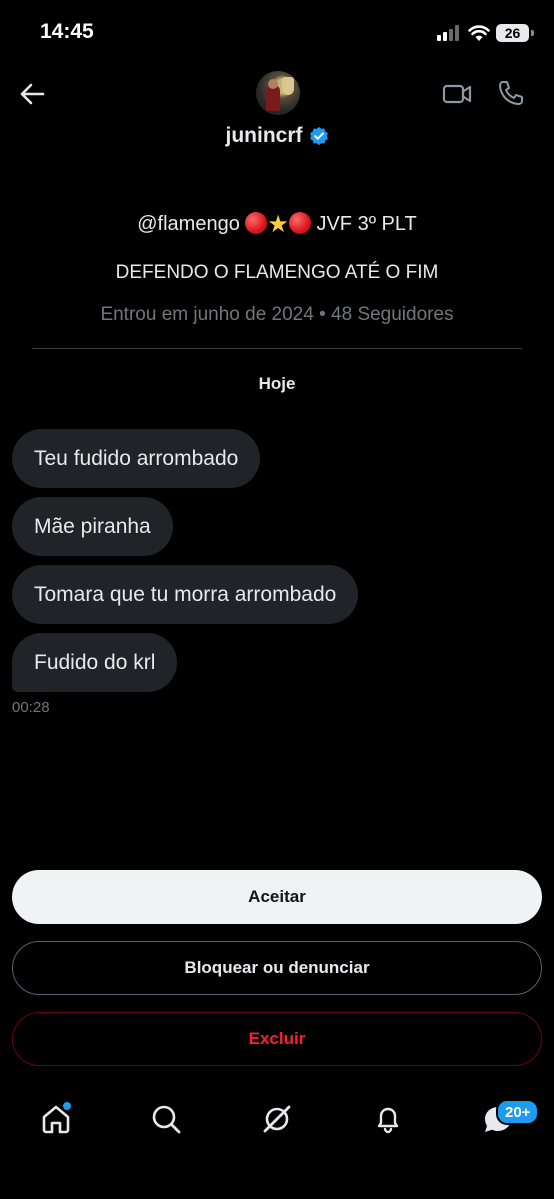  What do you see at coordinates (32, 94) in the screenshot?
I see `arrow-left-icon` at bounding box center [32, 94].